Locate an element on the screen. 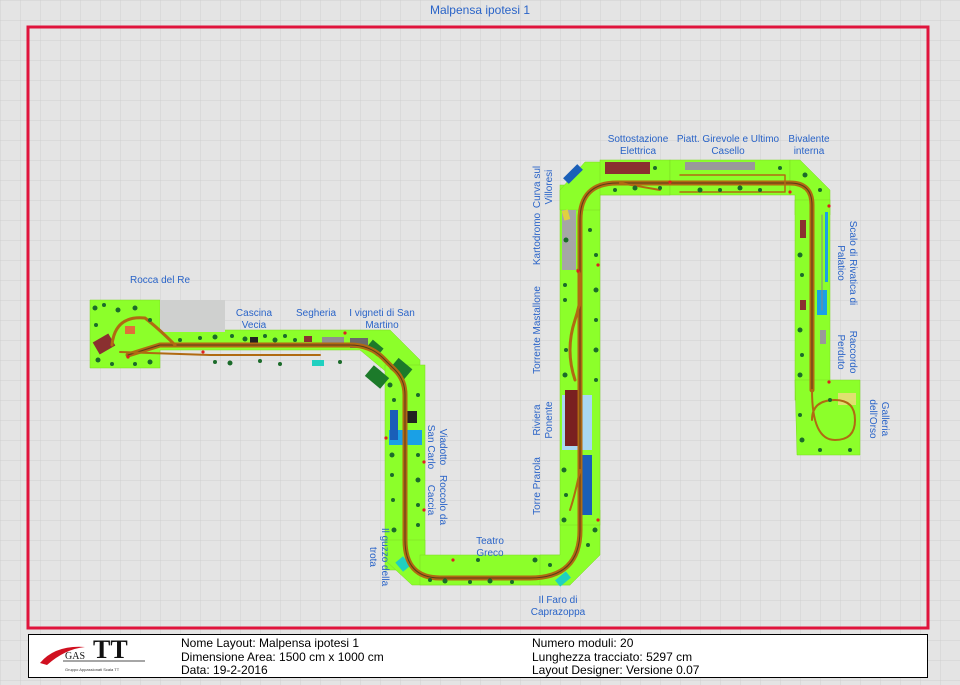 This screenshot has height=685, width=960. label-piatt: Piatt. Girevole e Ultimo Casello is located at coordinates (728, 145).